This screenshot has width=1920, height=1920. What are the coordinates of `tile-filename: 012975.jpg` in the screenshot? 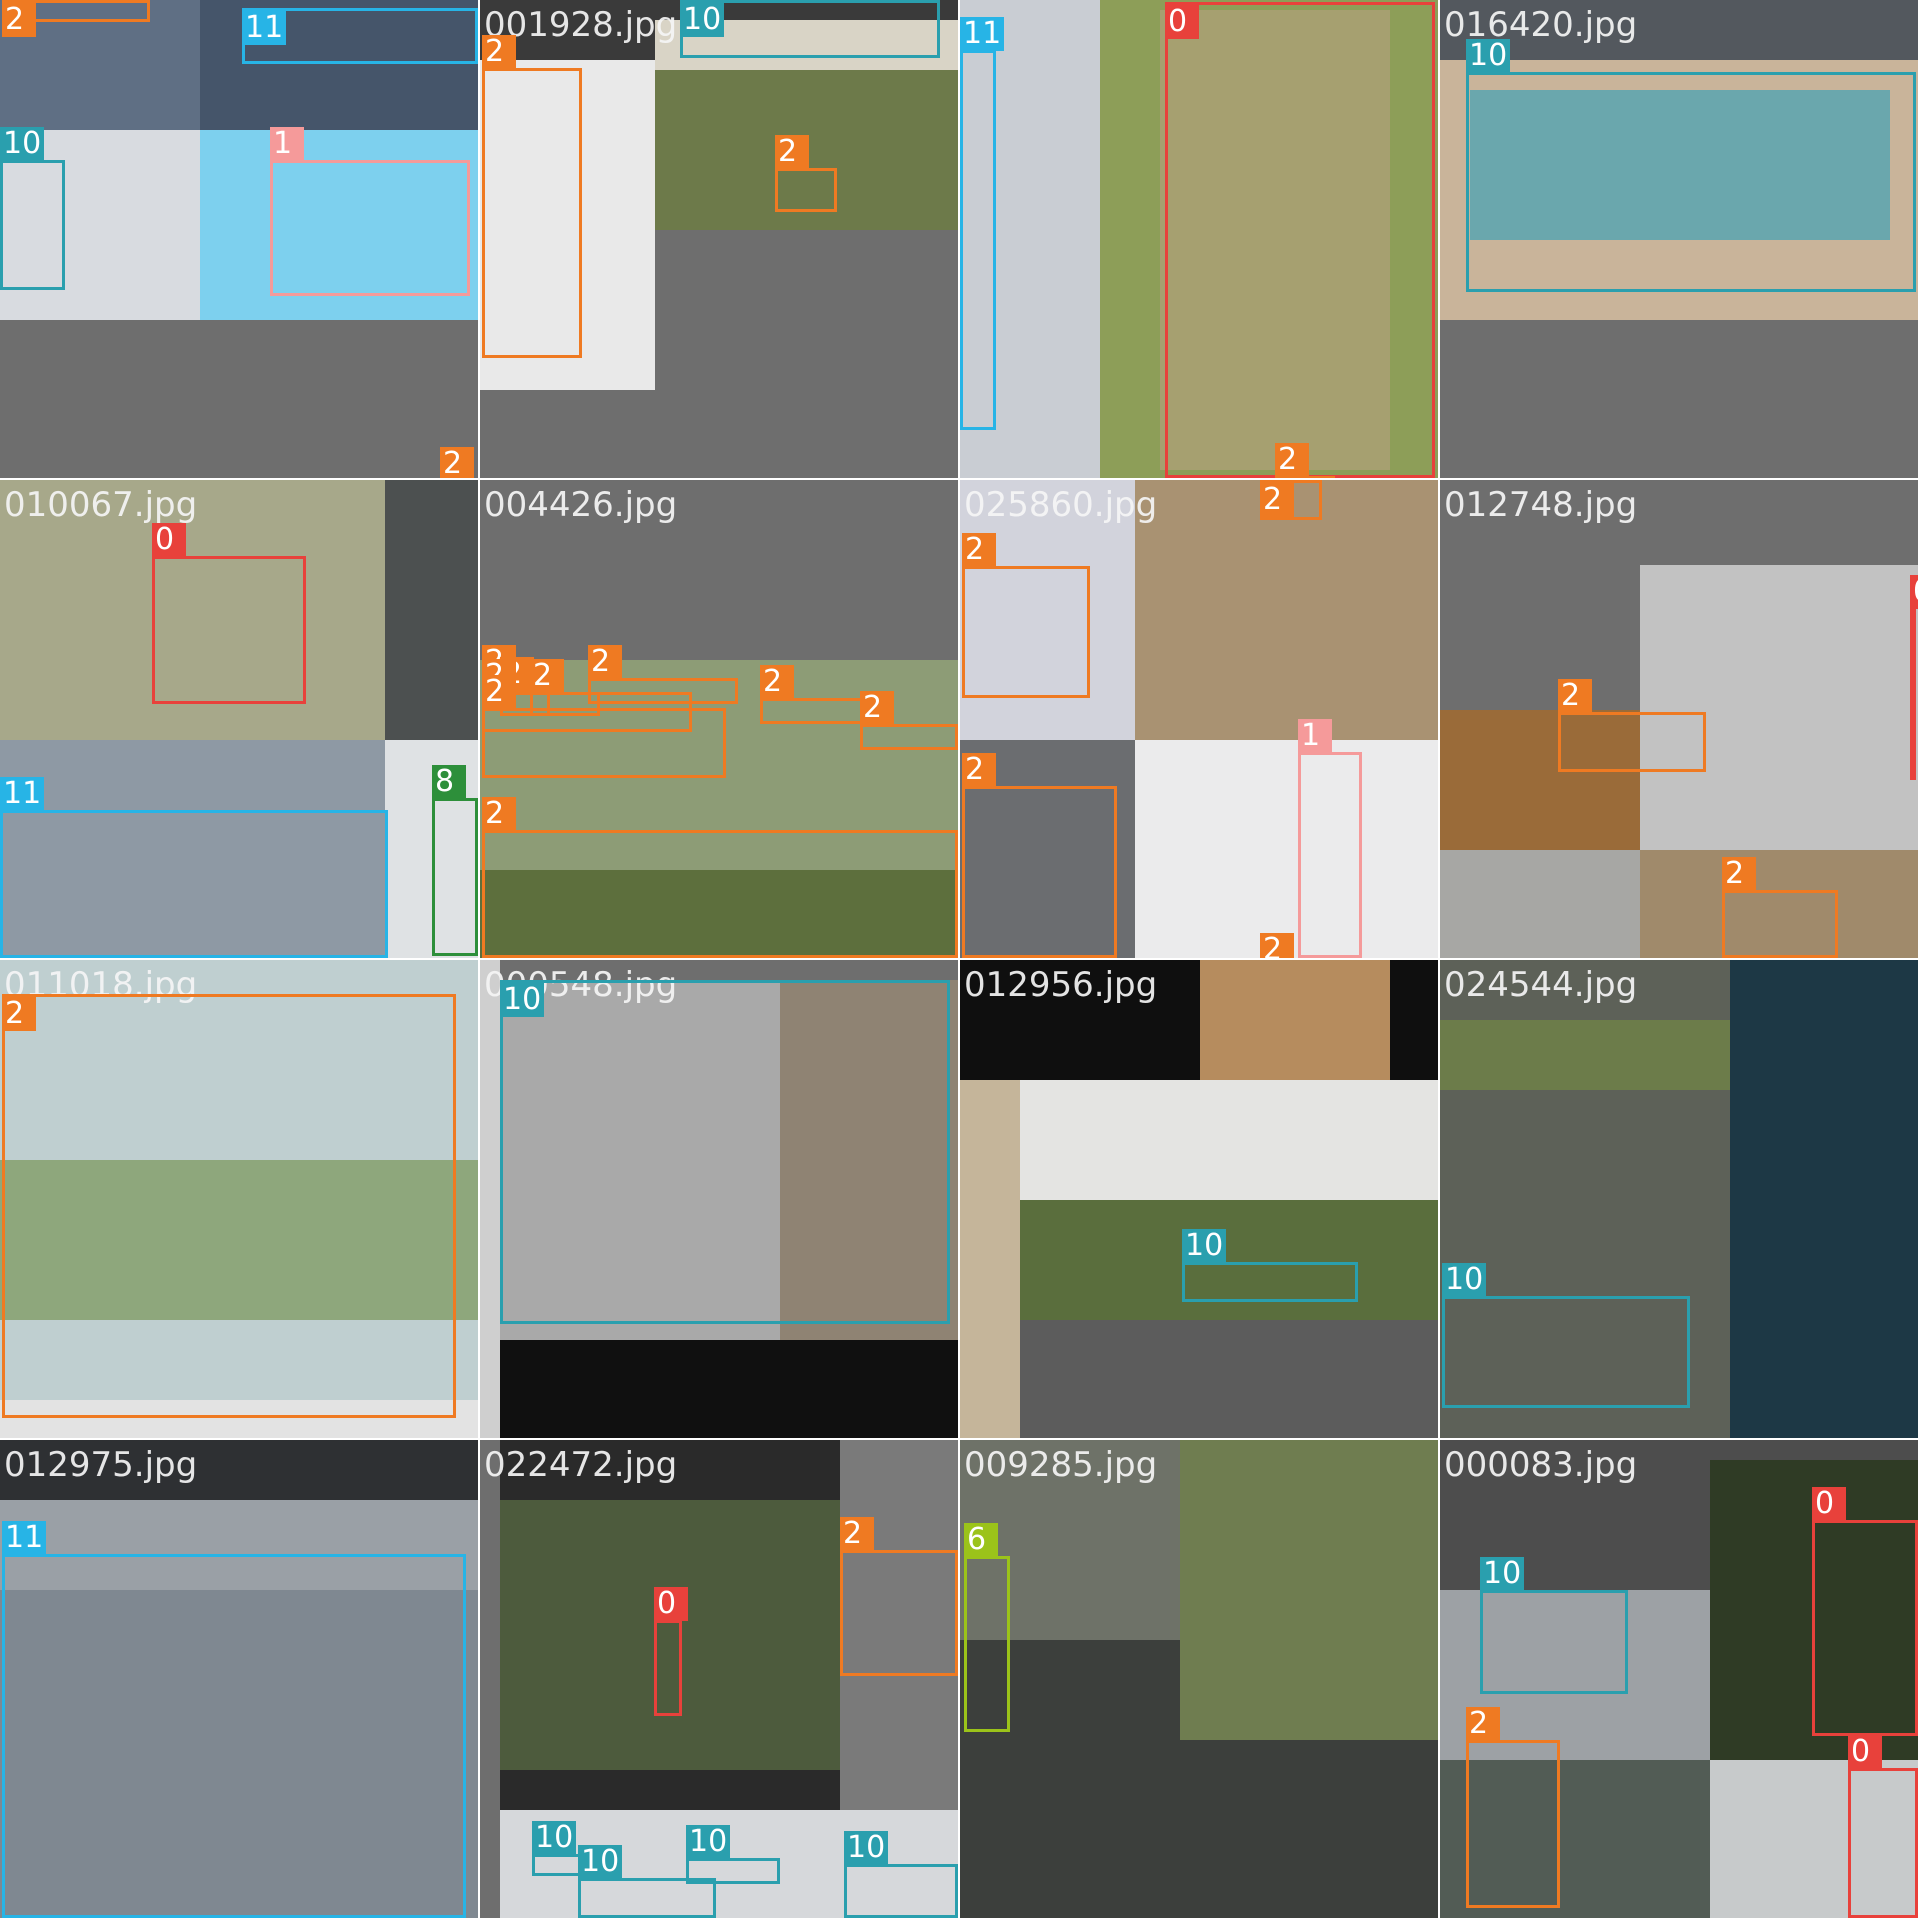 It's located at (101, 1465).